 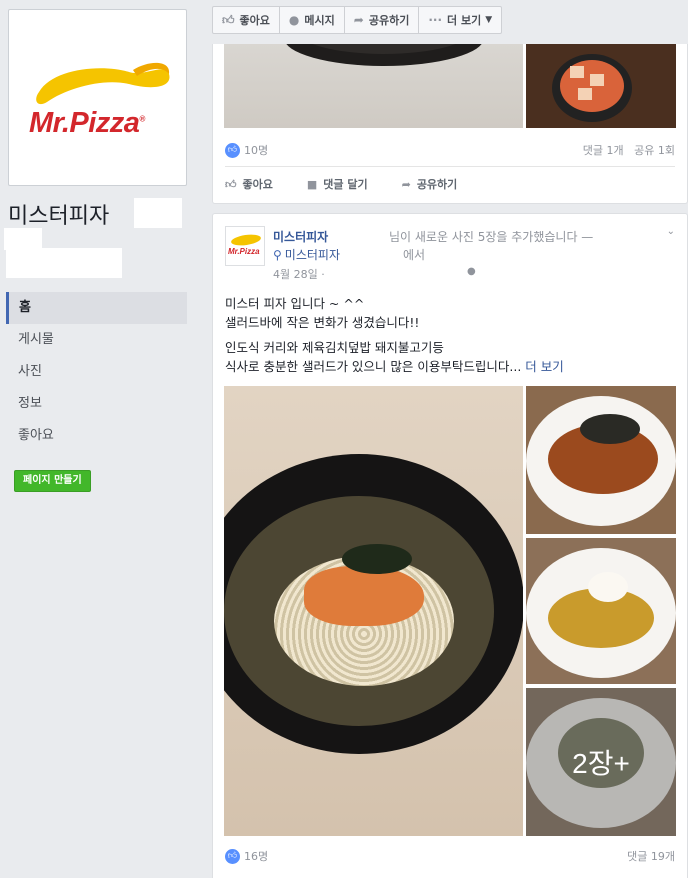 I want to click on create-page-button: 페이지 만들기, so click(x=52, y=481).